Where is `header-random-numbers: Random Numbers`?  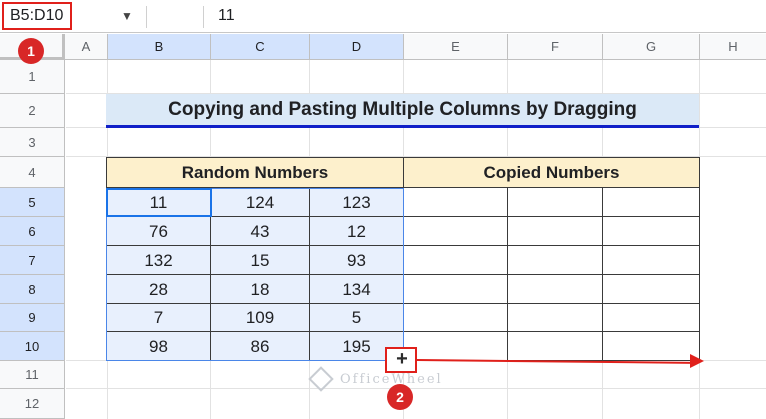
header-random-numbers: Random Numbers is located at coordinates (255, 172).